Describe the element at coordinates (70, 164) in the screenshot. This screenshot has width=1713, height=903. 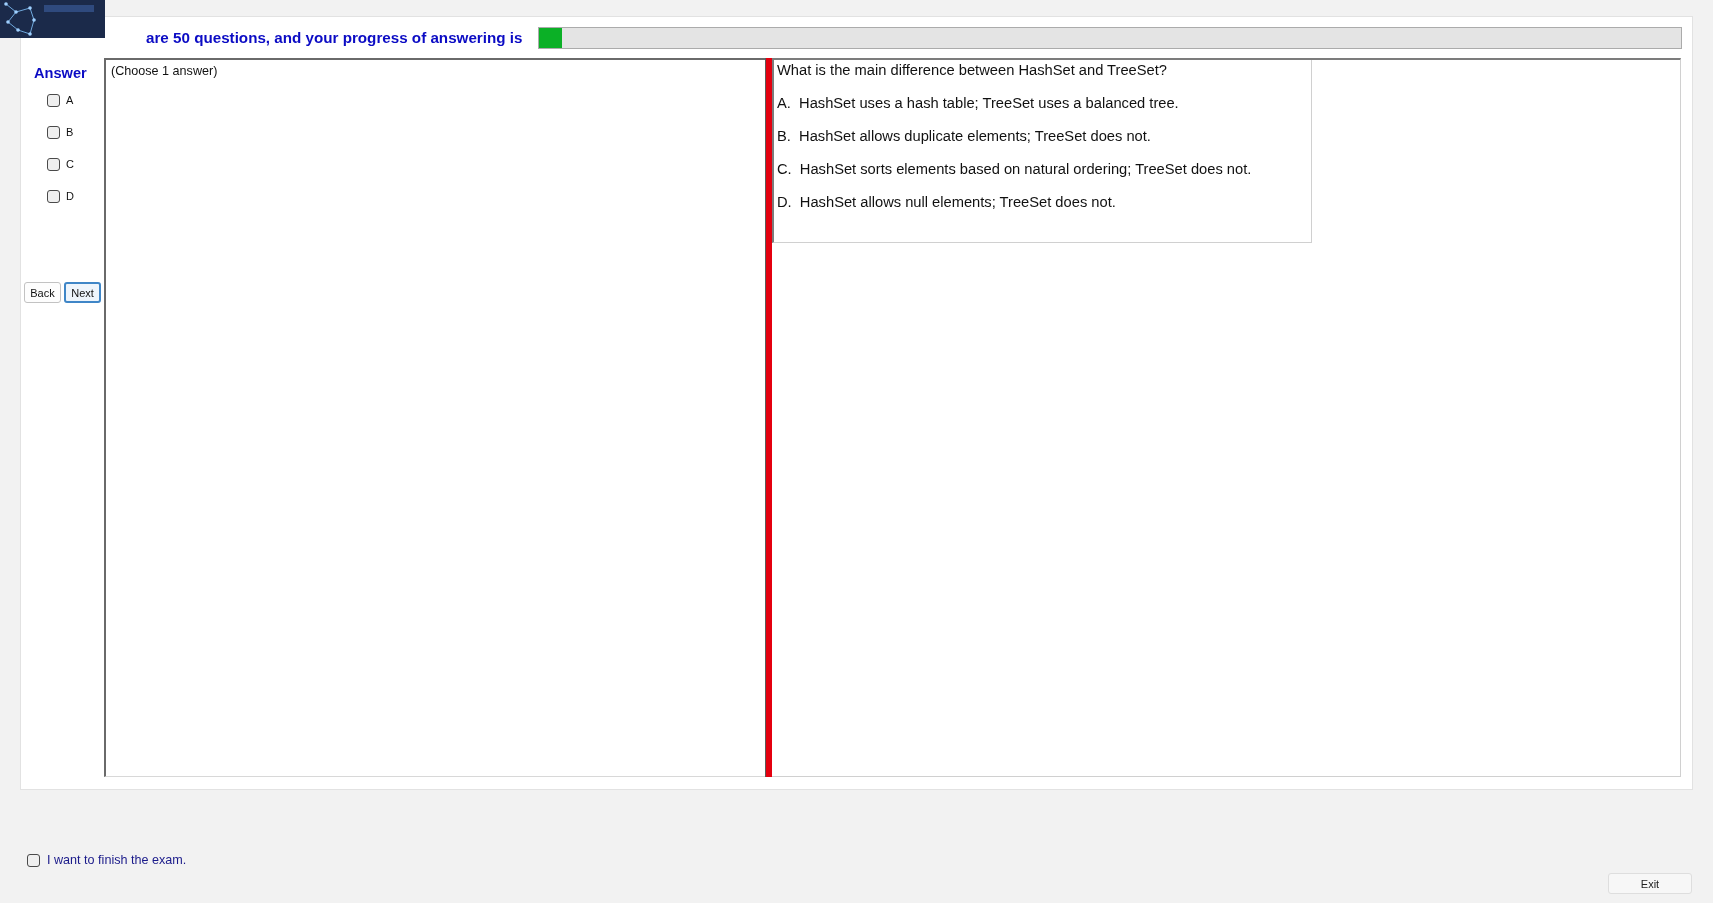
I see `checkbox-label: C` at that location.